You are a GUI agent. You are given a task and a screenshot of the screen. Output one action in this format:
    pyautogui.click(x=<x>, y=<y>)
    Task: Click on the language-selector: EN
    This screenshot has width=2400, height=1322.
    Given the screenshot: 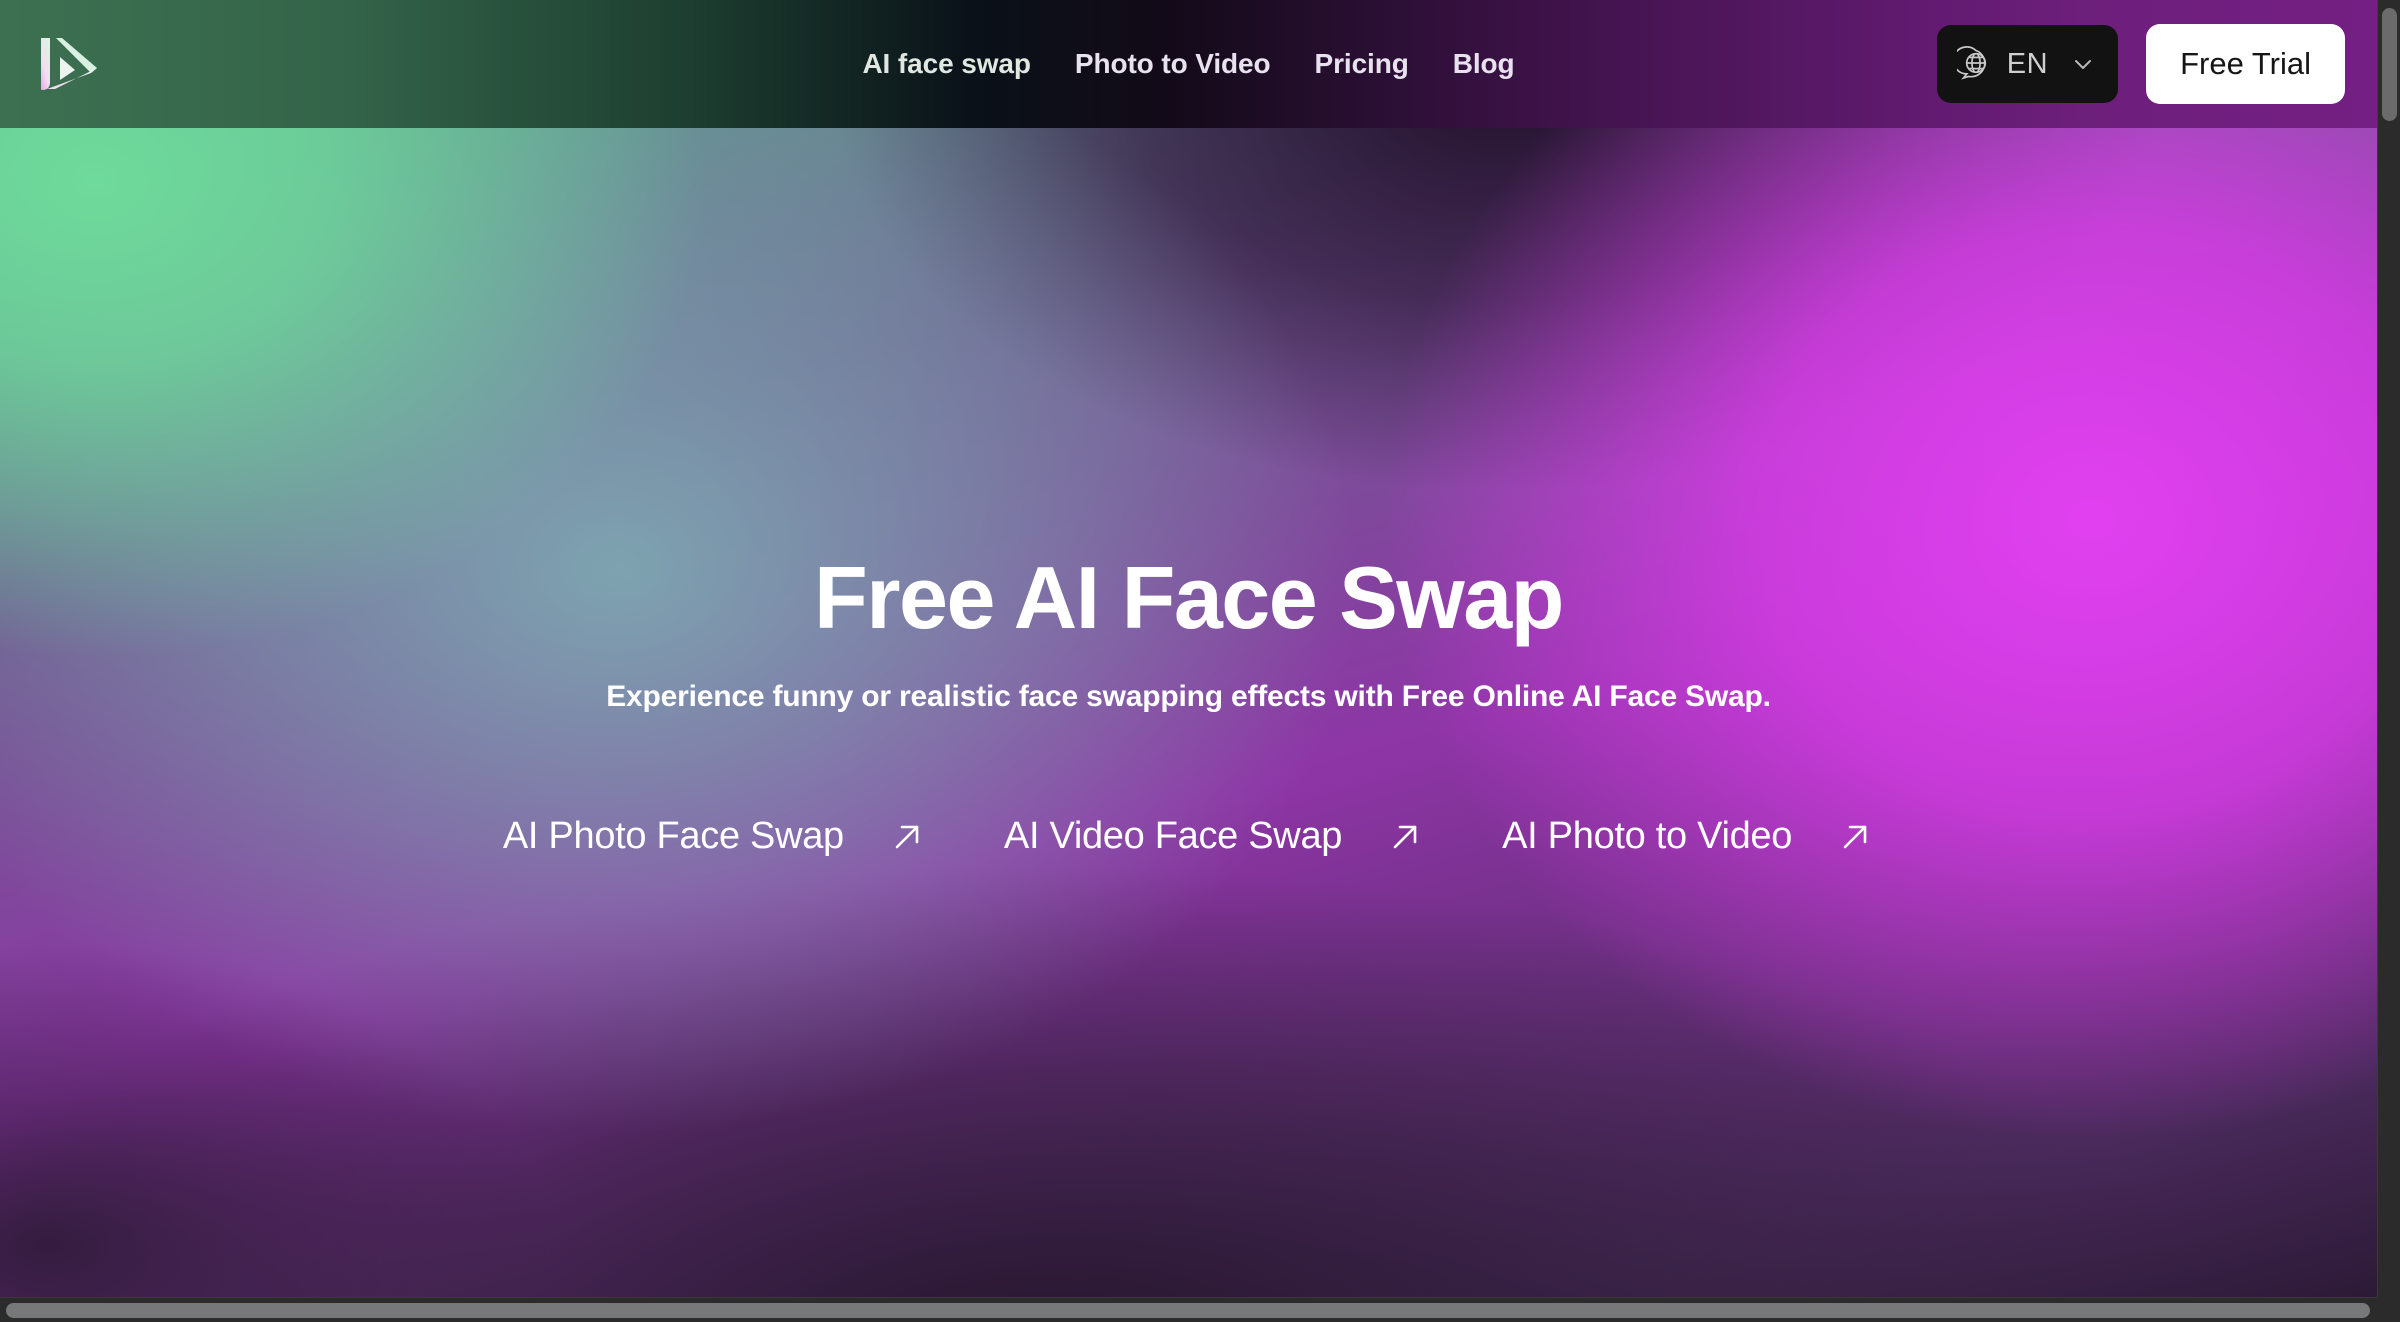 What is the action you would take?
    pyautogui.click(x=2027, y=64)
    